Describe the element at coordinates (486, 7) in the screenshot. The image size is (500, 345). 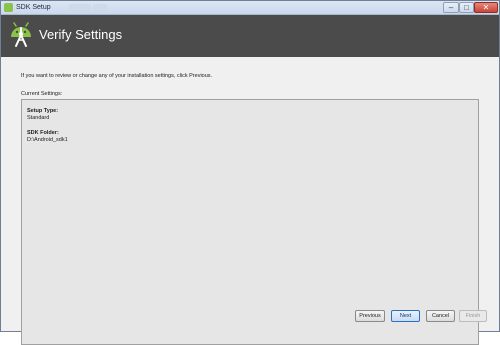
I see `close-button: ✕` at that location.